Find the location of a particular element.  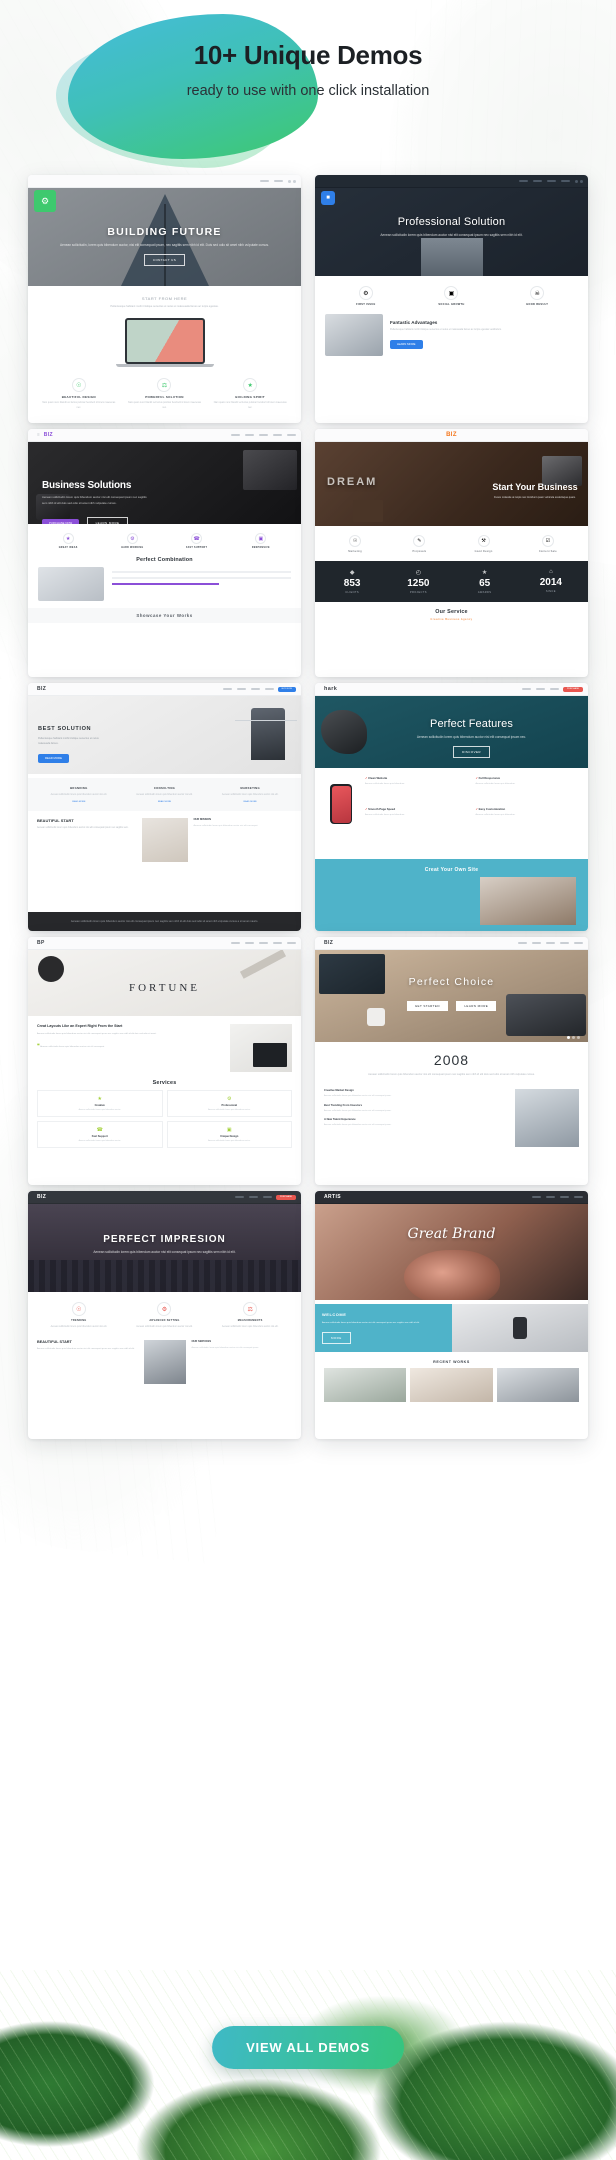

demo-5-hero-title: BEST SOLUTION is located at coordinates (65, 729).